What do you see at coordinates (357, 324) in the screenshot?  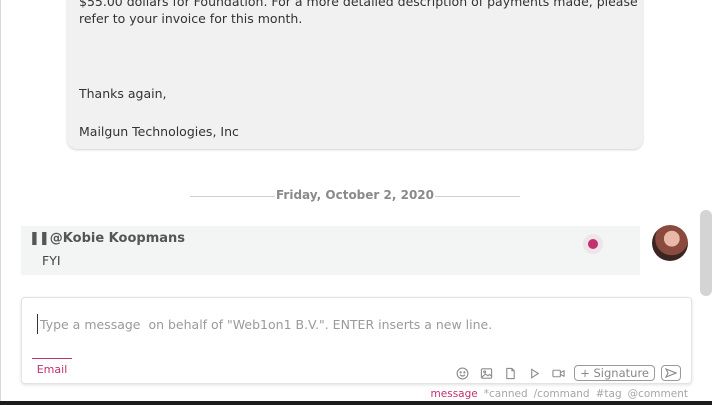 I see `message-input` at bounding box center [357, 324].